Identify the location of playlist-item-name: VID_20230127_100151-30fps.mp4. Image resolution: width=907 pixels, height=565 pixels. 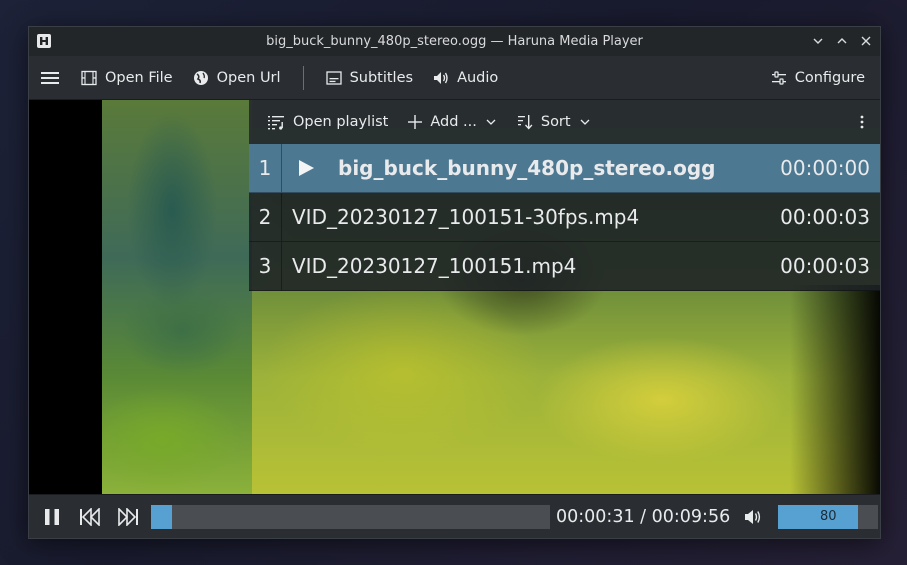
(466, 217).